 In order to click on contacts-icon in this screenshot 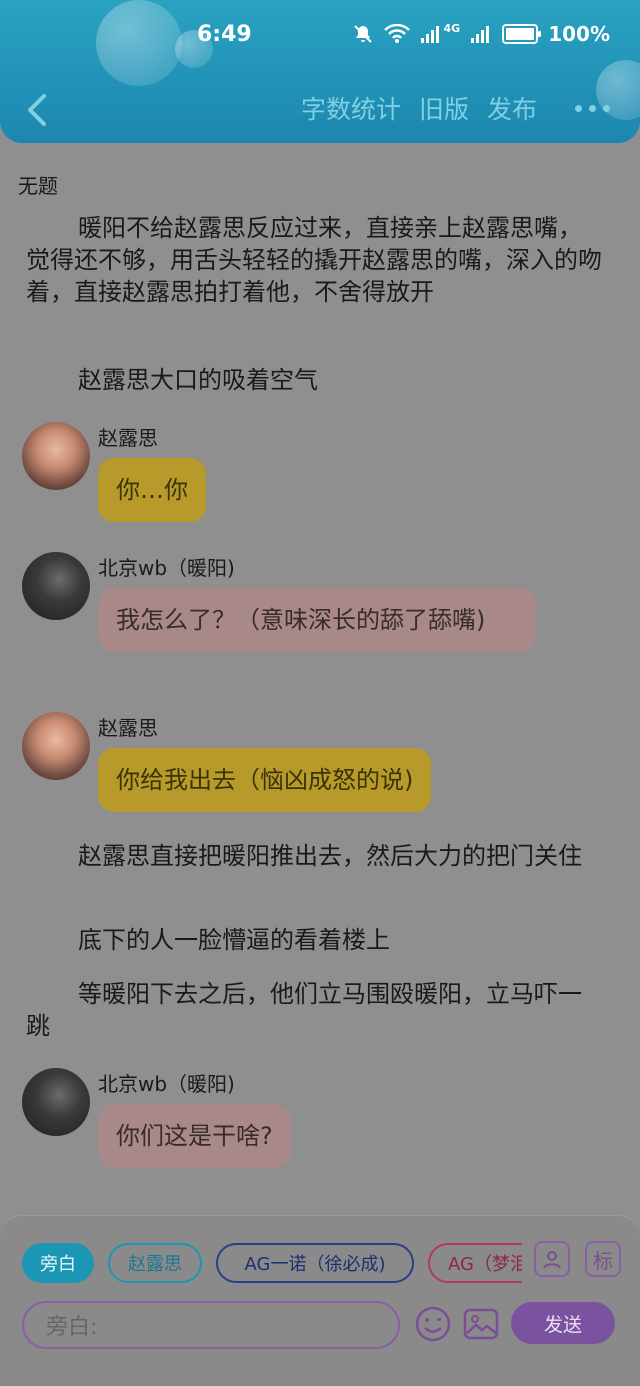, I will do `click(552, 1259)`.